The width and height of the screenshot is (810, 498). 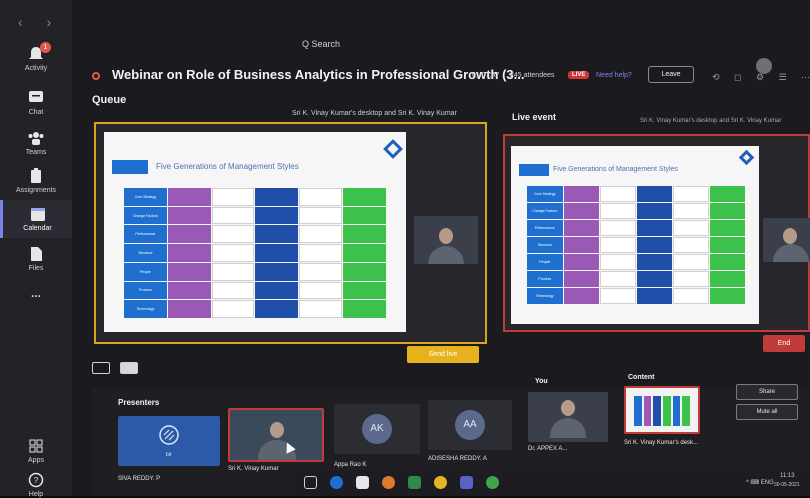 What do you see at coordinates (145, 234) in the screenshot?
I see `row-label: Performance` at bounding box center [145, 234].